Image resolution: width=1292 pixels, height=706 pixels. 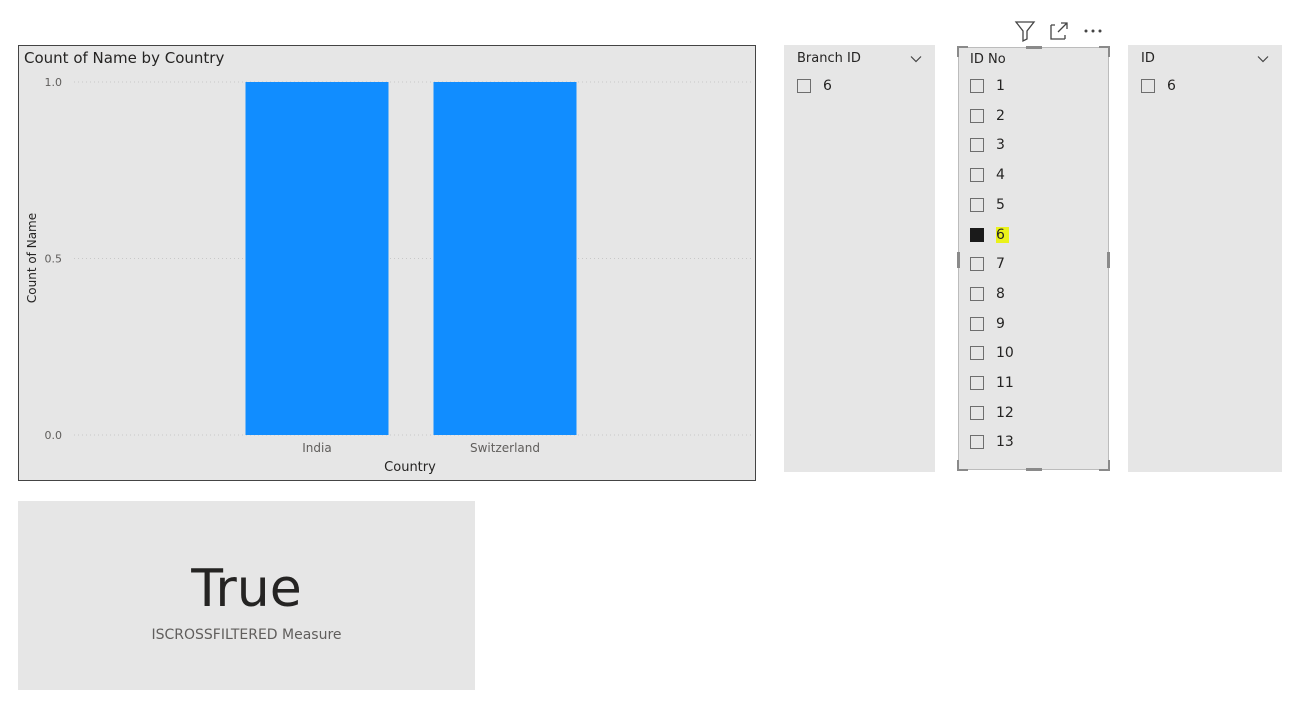 I want to click on slicer-item-13: 13, so click(x=994, y=442).